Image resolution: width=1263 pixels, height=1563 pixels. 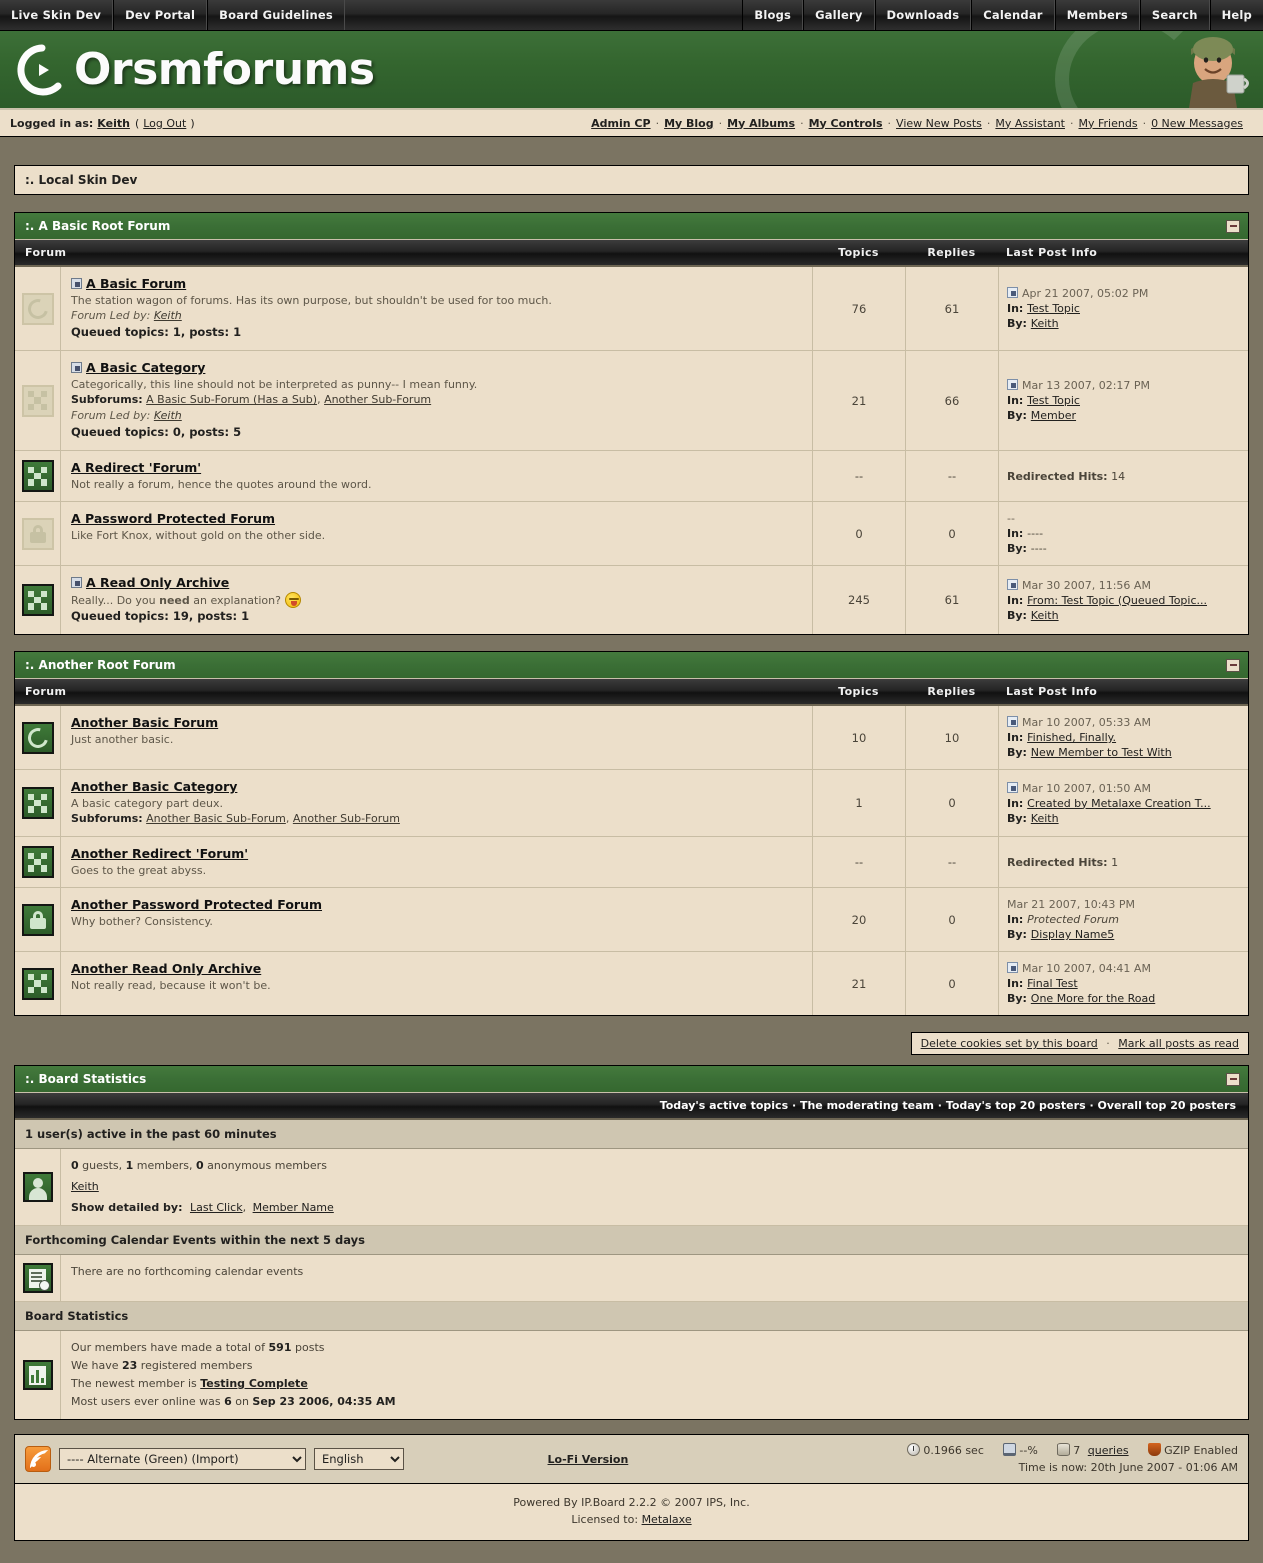 What do you see at coordinates (1174, 15) in the screenshot?
I see `top-nav-item-search: Search` at bounding box center [1174, 15].